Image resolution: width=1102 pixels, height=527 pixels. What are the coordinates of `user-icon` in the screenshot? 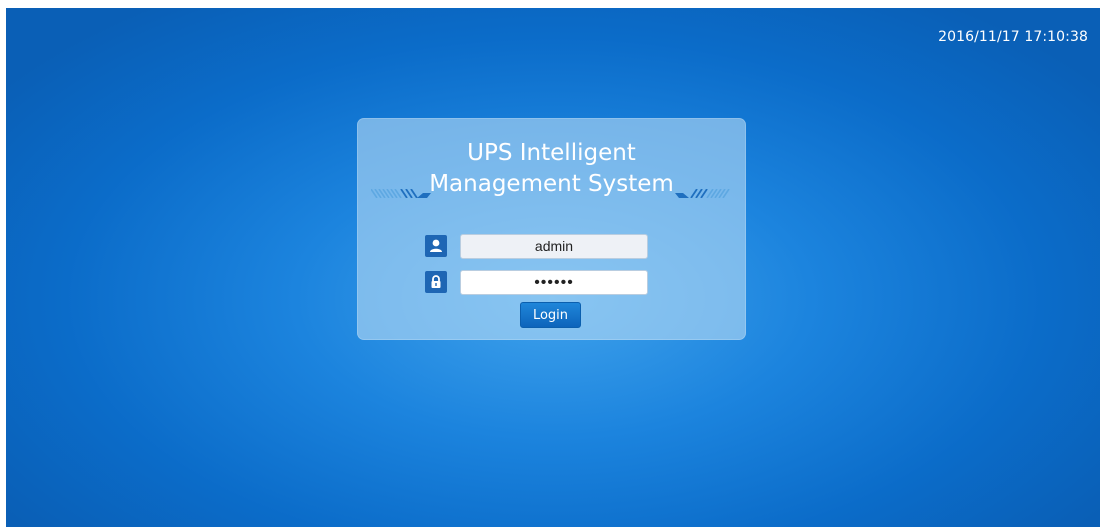 It's located at (436, 246).